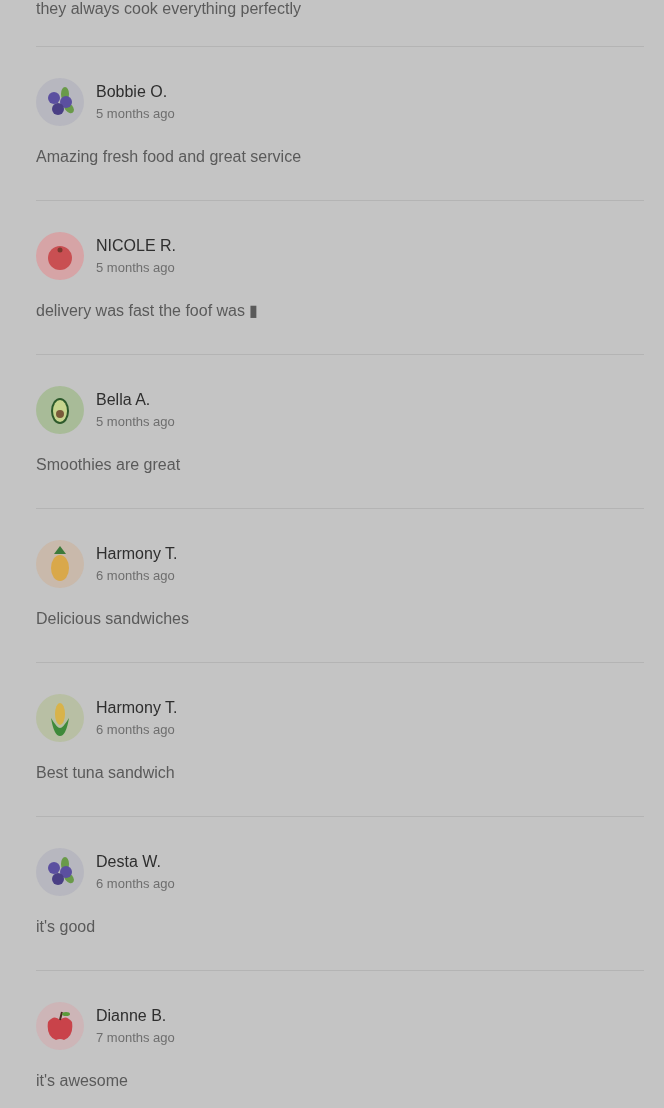 This screenshot has height=1108, width=664. What do you see at coordinates (132, 1015) in the screenshot?
I see `reviewer-name: Dianne B.` at bounding box center [132, 1015].